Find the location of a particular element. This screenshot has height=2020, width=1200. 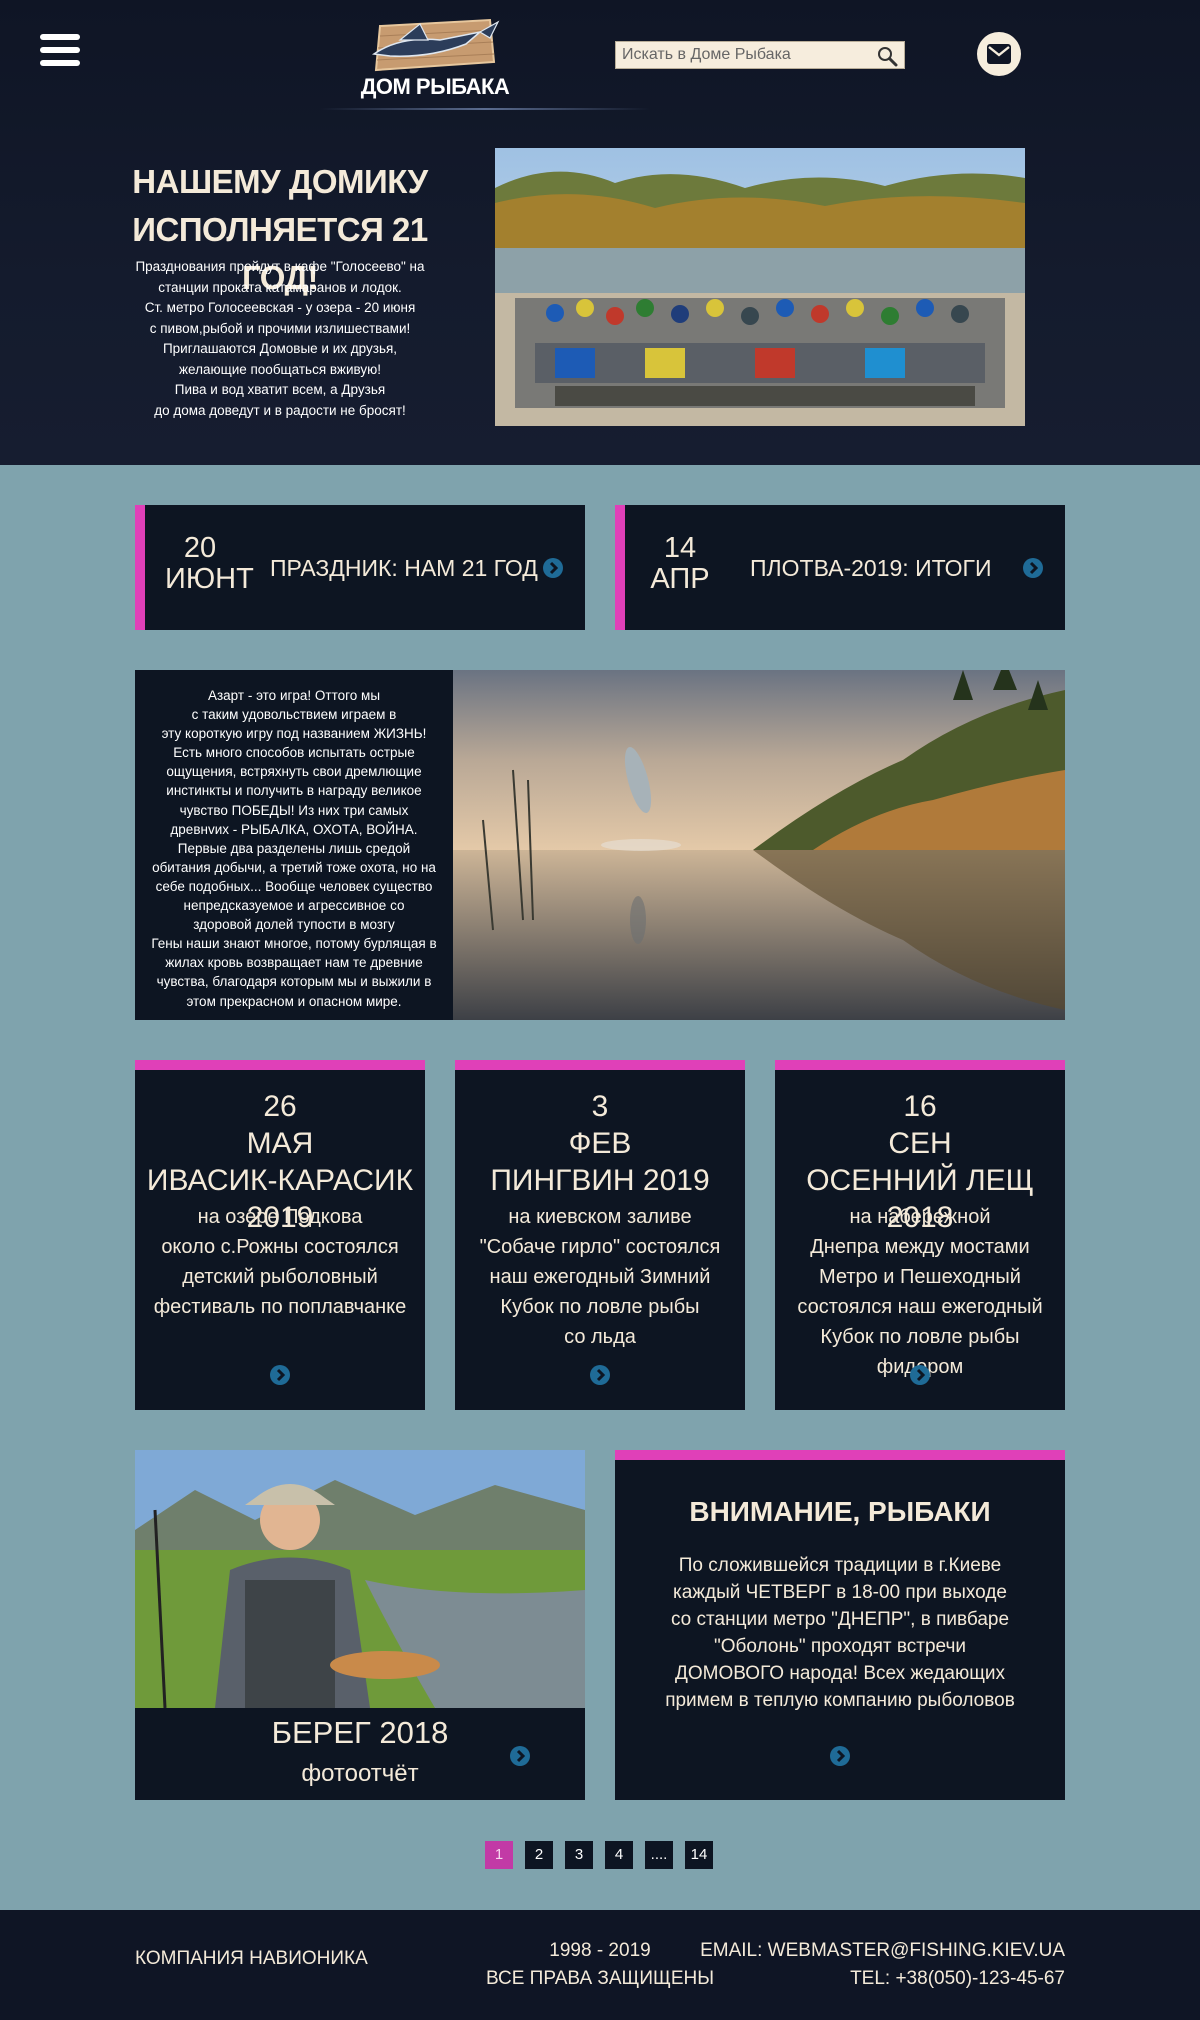

article-line: эту короткую игру под названием ЖИЗНЬ! is located at coordinates (294, 734).